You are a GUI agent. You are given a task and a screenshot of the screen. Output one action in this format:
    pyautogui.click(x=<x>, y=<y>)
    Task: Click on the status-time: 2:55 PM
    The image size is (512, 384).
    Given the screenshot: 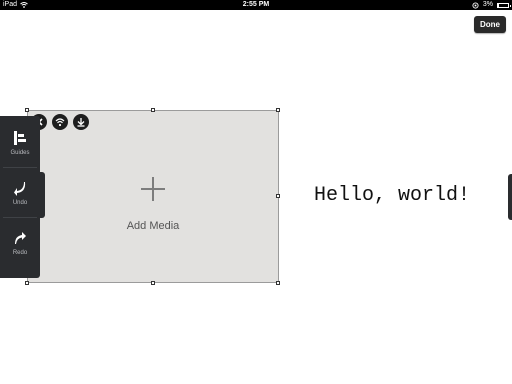 What is the action you would take?
    pyautogui.click(x=256, y=4)
    